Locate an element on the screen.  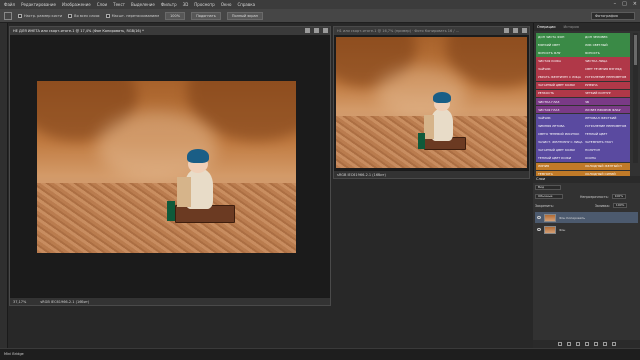
zoom-level: 37,17% is located at coordinates (19, 302).